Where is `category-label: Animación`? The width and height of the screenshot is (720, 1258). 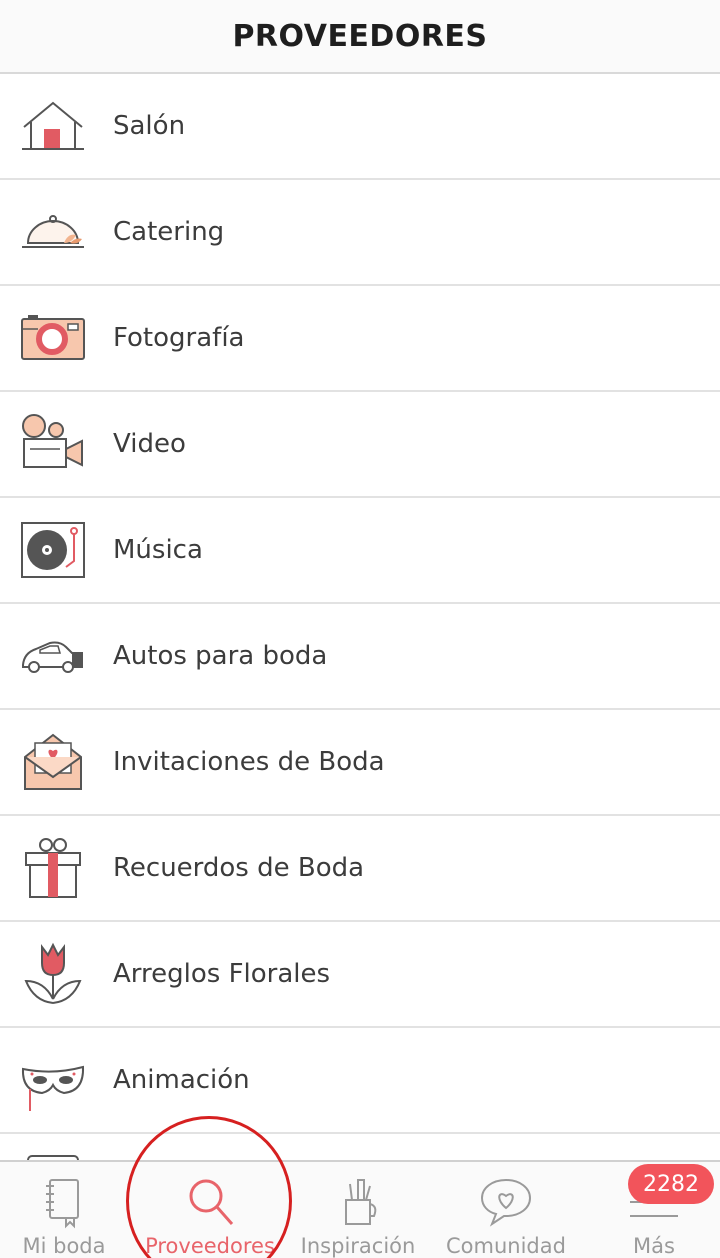
category-label: Animación is located at coordinates (181, 1080).